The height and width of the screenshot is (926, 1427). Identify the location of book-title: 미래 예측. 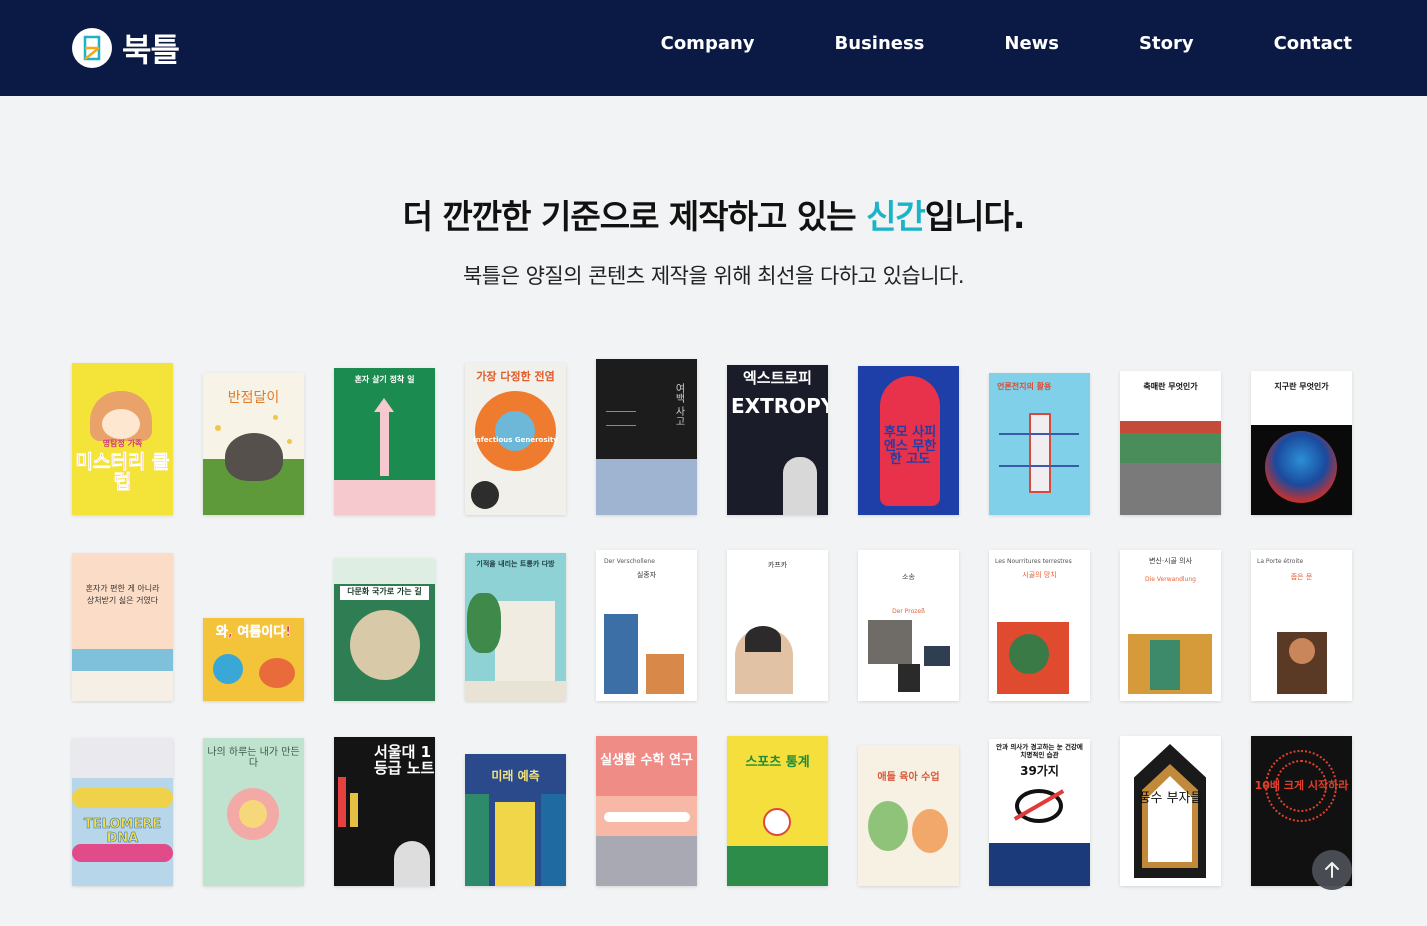
(515, 776).